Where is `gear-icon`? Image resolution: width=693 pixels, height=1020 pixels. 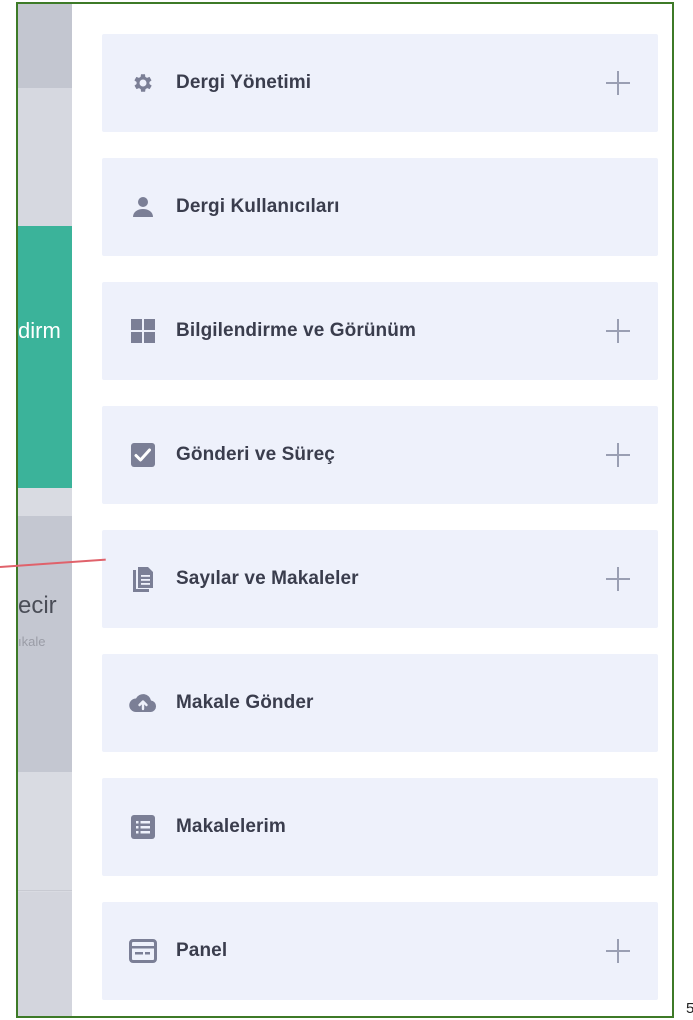 gear-icon is located at coordinates (143, 83).